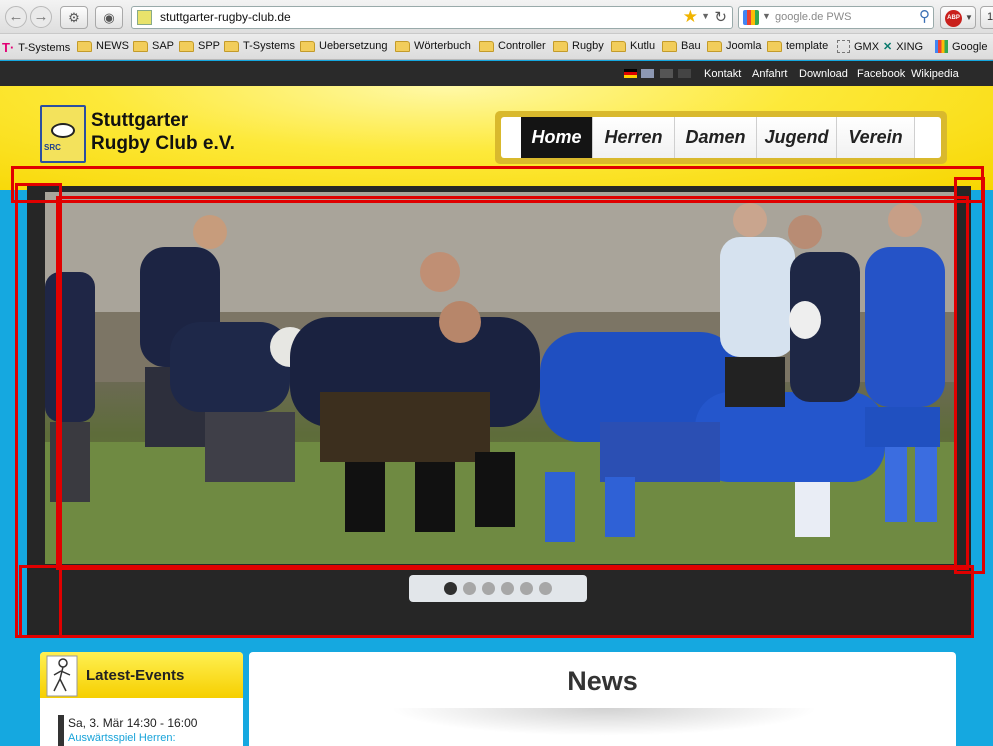 The width and height of the screenshot is (993, 746). Describe the element at coordinates (986, 17) in the screenshot. I see `toolbar-overflow-button: 1` at that location.